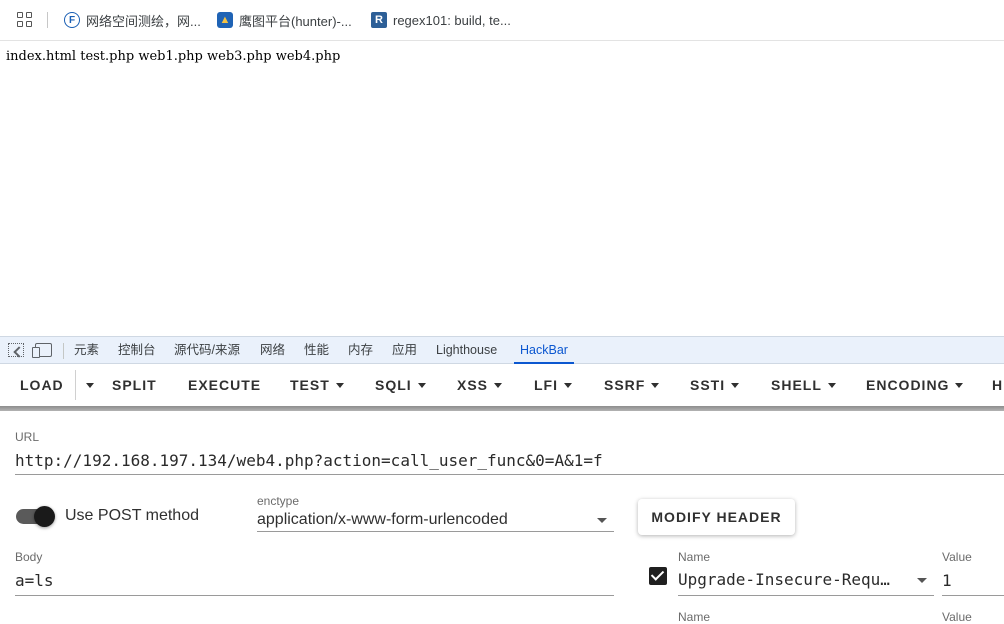 The width and height of the screenshot is (1004, 624). What do you see at coordinates (708, 385) in the screenshot?
I see `ssti-label: SSTI` at bounding box center [708, 385].